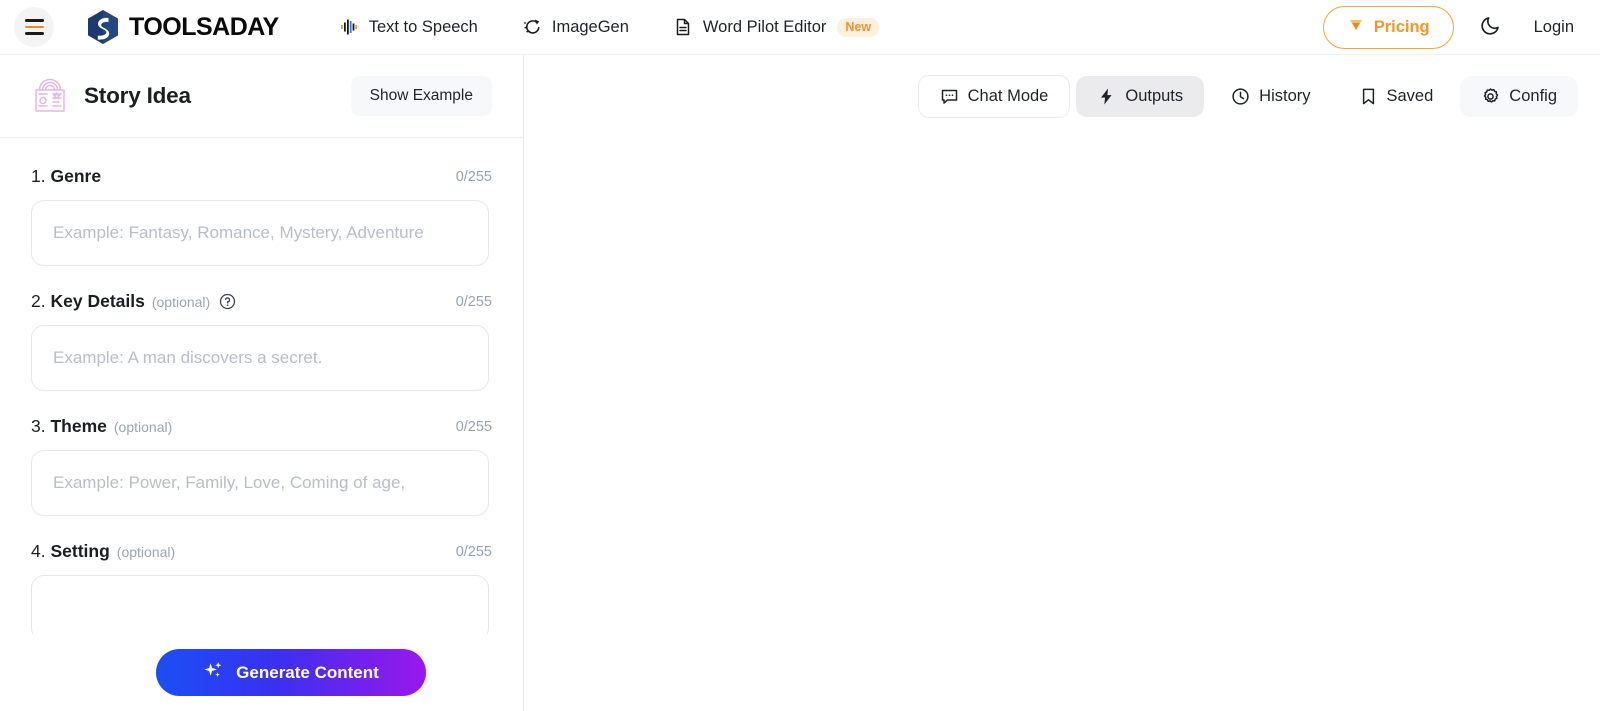  I want to click on lightning-icon, so click(1106, 96).